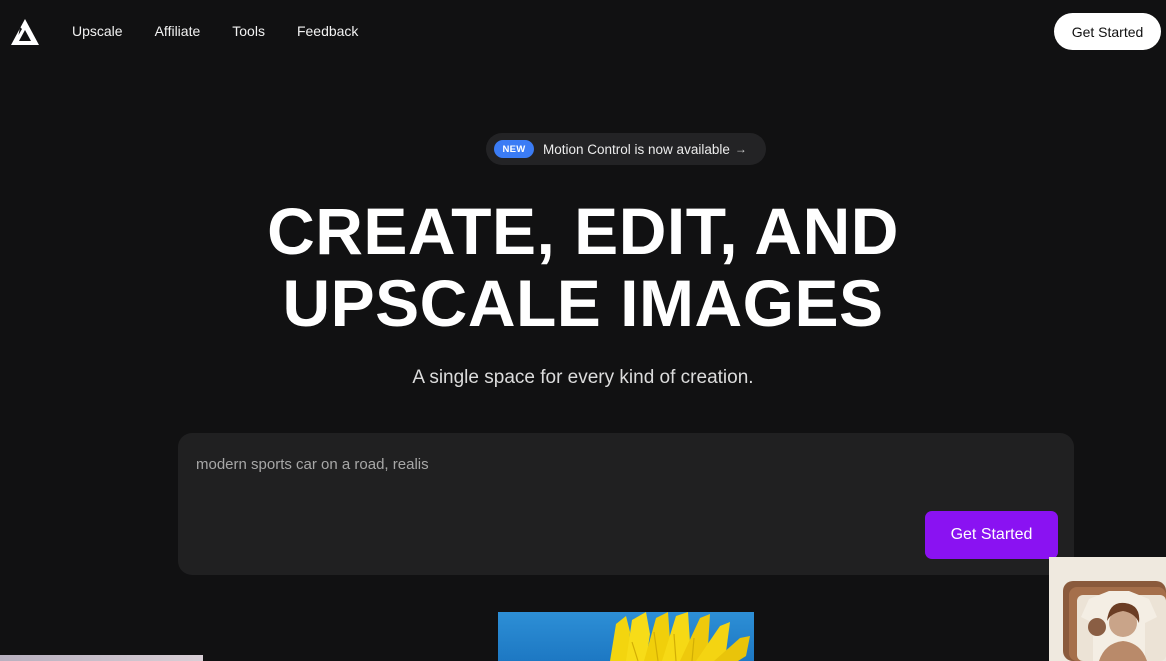 The height and width of the screenshot is (661, 1166). Describe the element at coordinates (991, 535) in the screenshot. I see `prompt-get-started-button: Get Started` at that location.